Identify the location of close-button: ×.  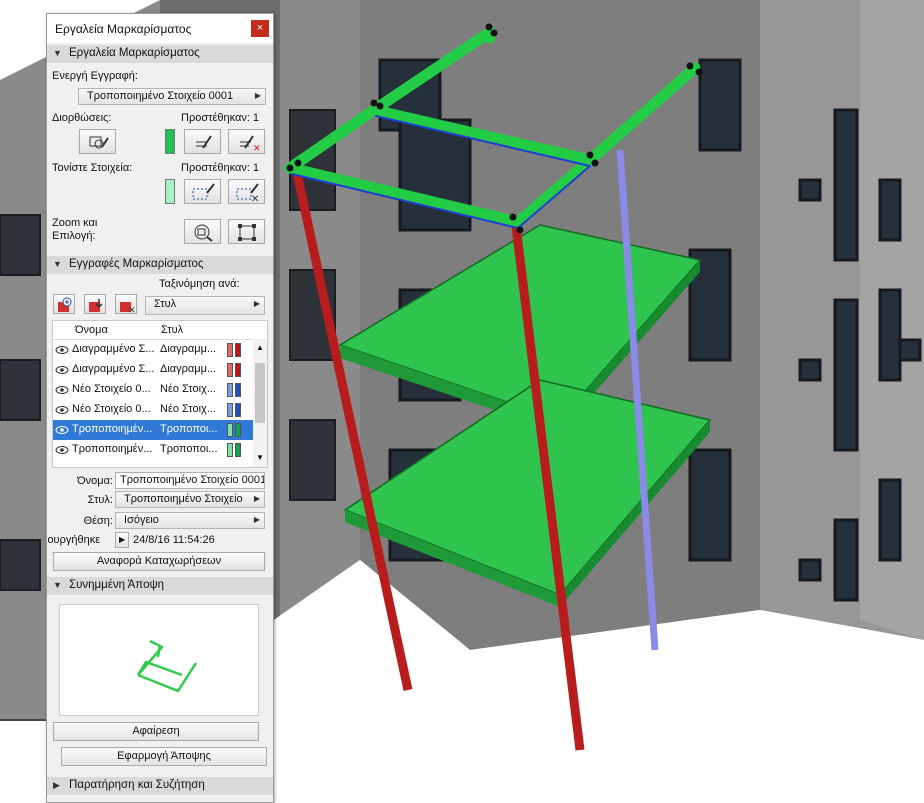
(260, 28).